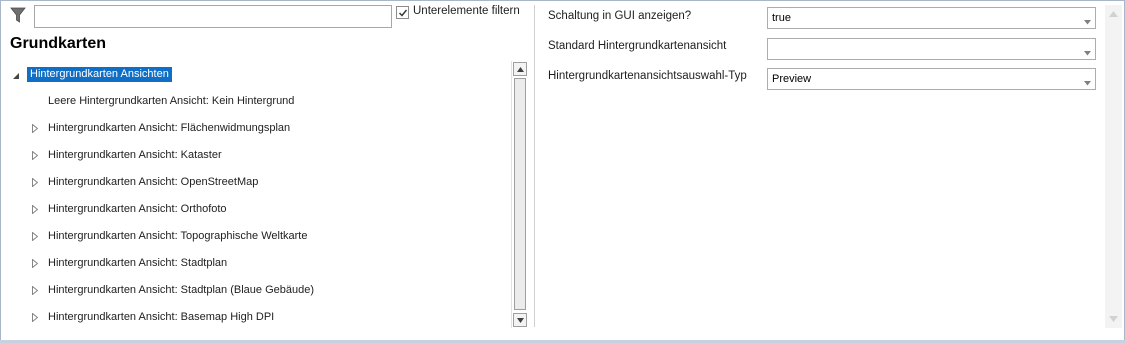 The width and height of the screenshot is (1125, 343). I want to click on filter-children-label: Unterelemente filtern, so click(466, 11).